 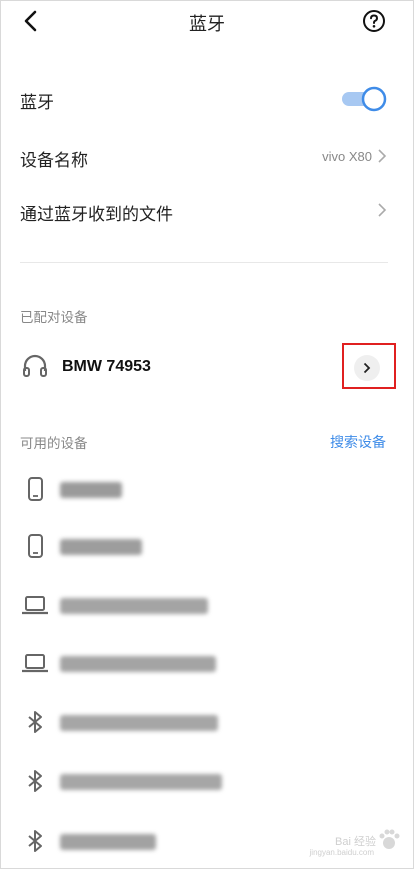 What do you see at coordinates (207, 156) in the screenshot?
I see `device-name-row: 设备名称 vivo X80` at bounding box center [207, 156].